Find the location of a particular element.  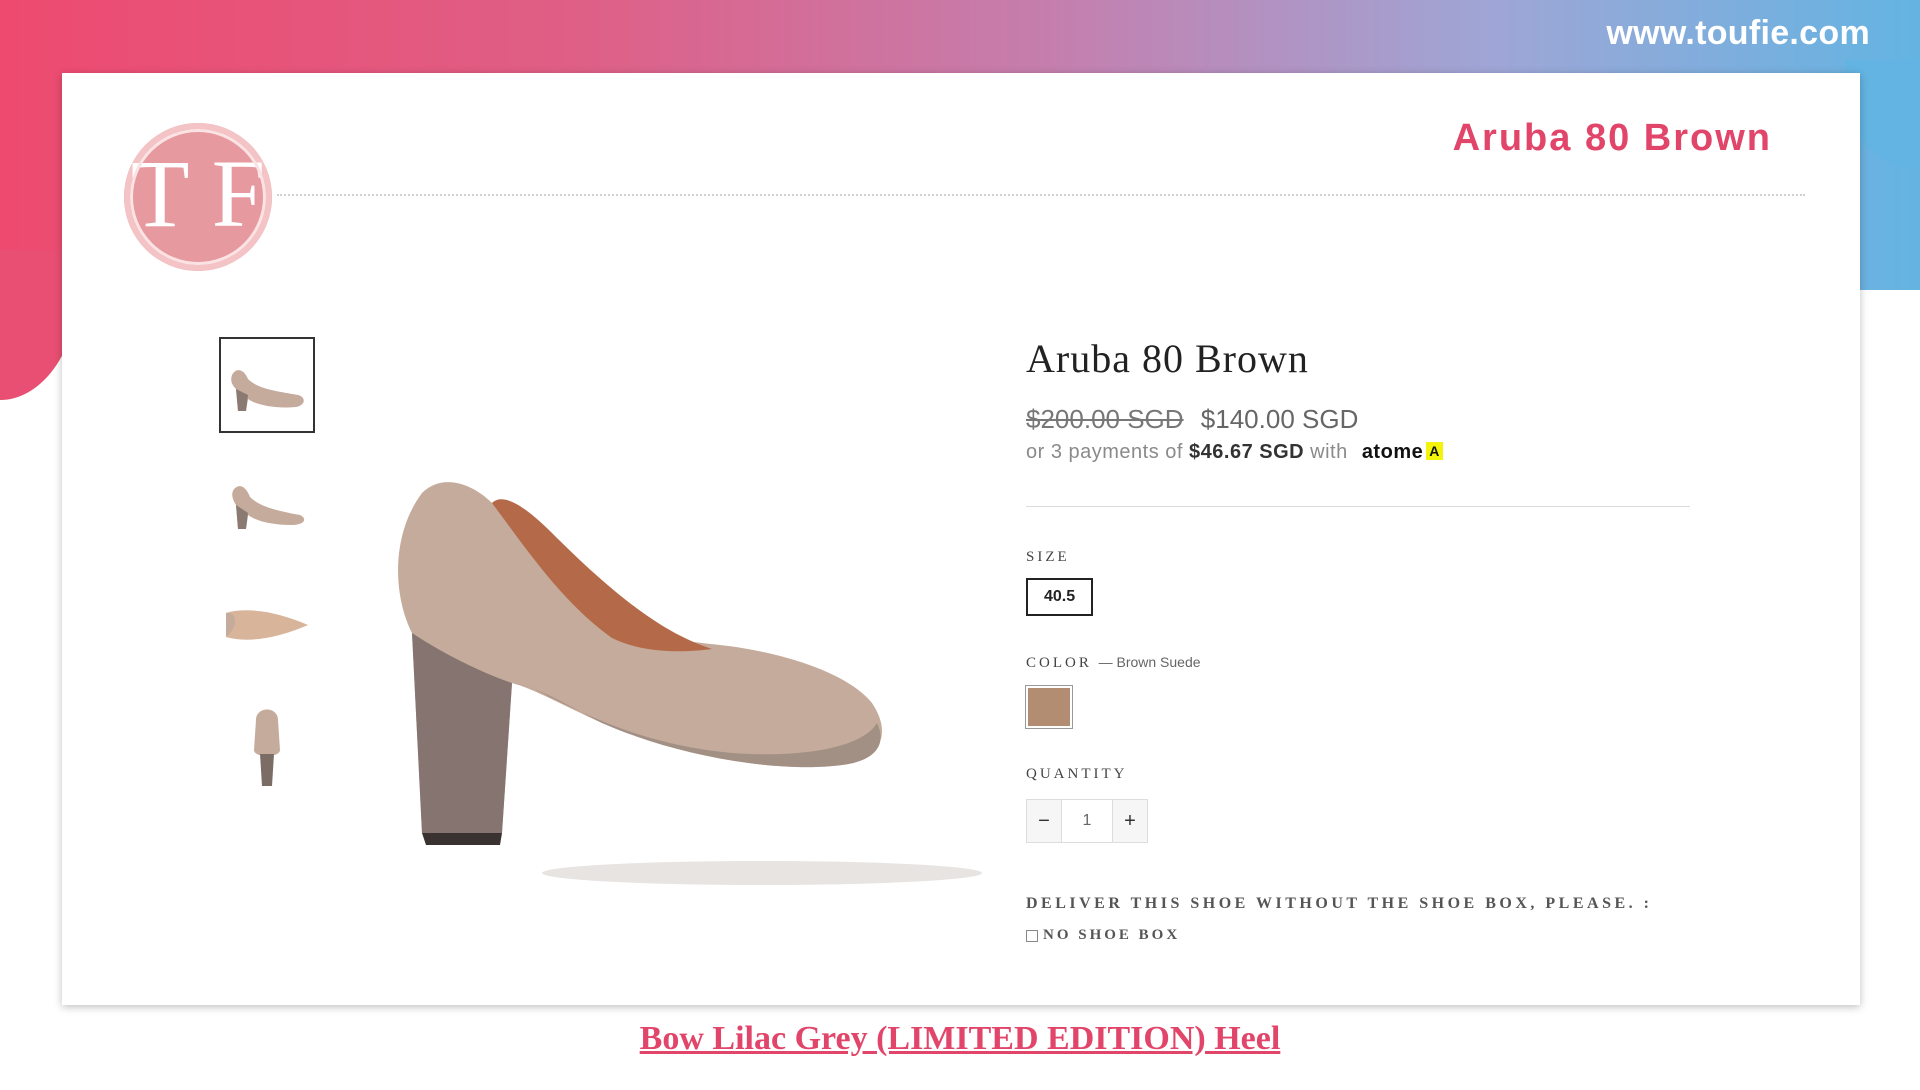

quantity-label: QUANTITY is located at coordinates (1077, 774).